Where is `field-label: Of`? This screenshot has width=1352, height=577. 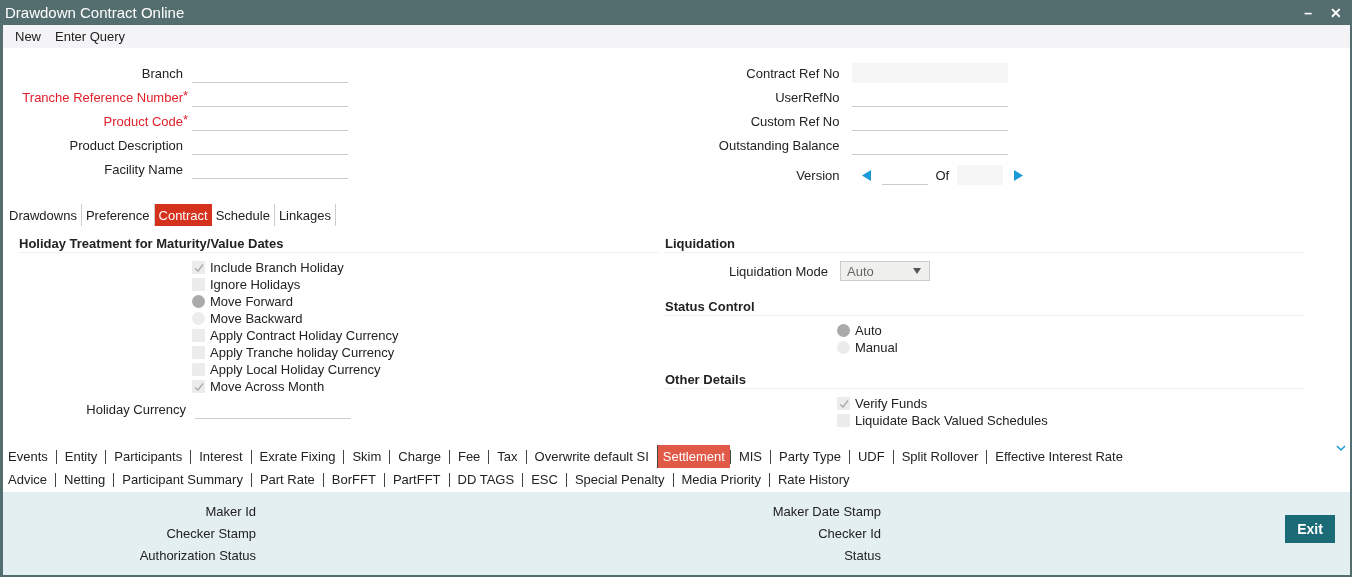
field-label: Of is located at coordinates (942, 175).